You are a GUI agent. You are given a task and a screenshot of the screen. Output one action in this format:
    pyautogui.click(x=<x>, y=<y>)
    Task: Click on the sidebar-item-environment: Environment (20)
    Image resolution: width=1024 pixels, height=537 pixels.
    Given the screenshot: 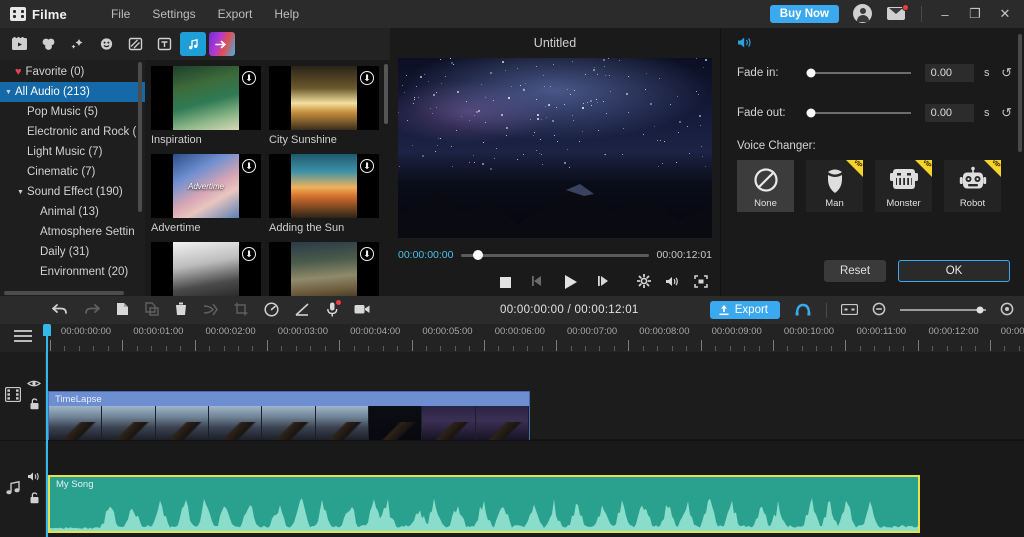 What is the action you would take?
    pyautogui.click(x=72, y=272)
    